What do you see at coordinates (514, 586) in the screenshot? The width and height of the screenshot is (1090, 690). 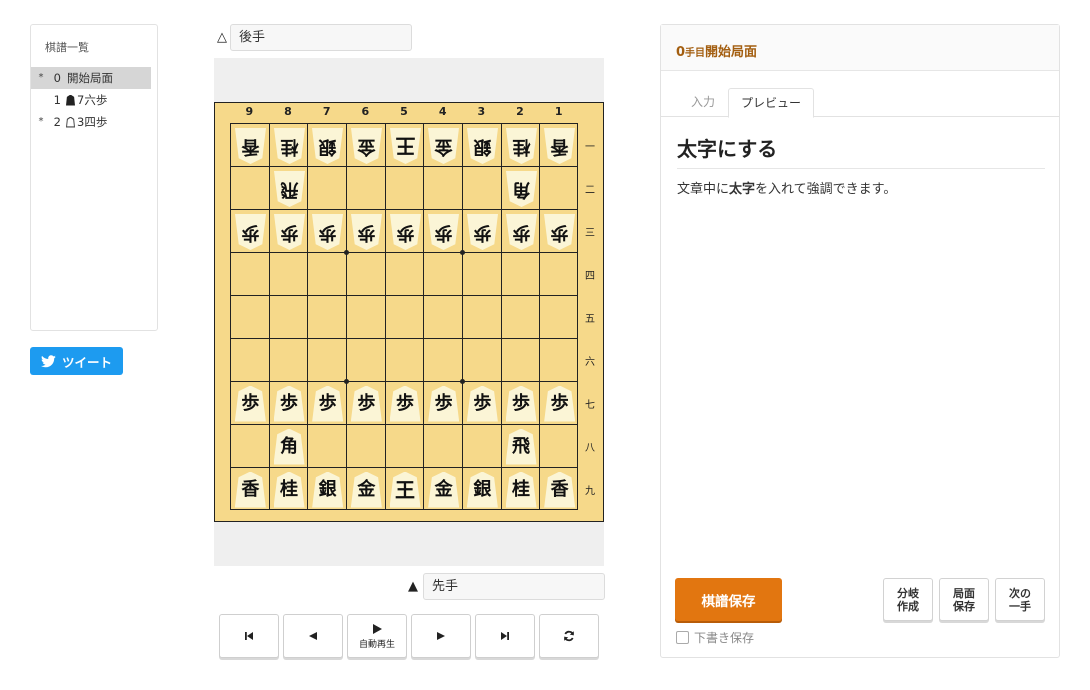 I see `sente-name-input: 先手` at bounding box center [514, 586].